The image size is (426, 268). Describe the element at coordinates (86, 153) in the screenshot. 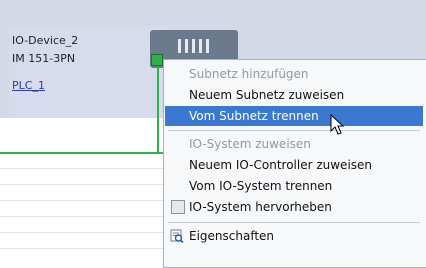

I see `subnet-line` at that location.